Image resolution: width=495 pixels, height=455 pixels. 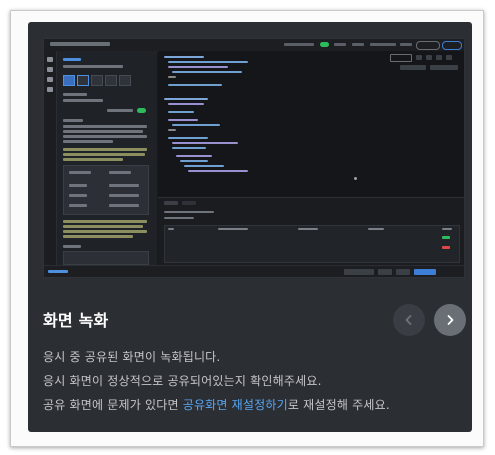 I want to click on preview-select, so click(x=401, y=58).